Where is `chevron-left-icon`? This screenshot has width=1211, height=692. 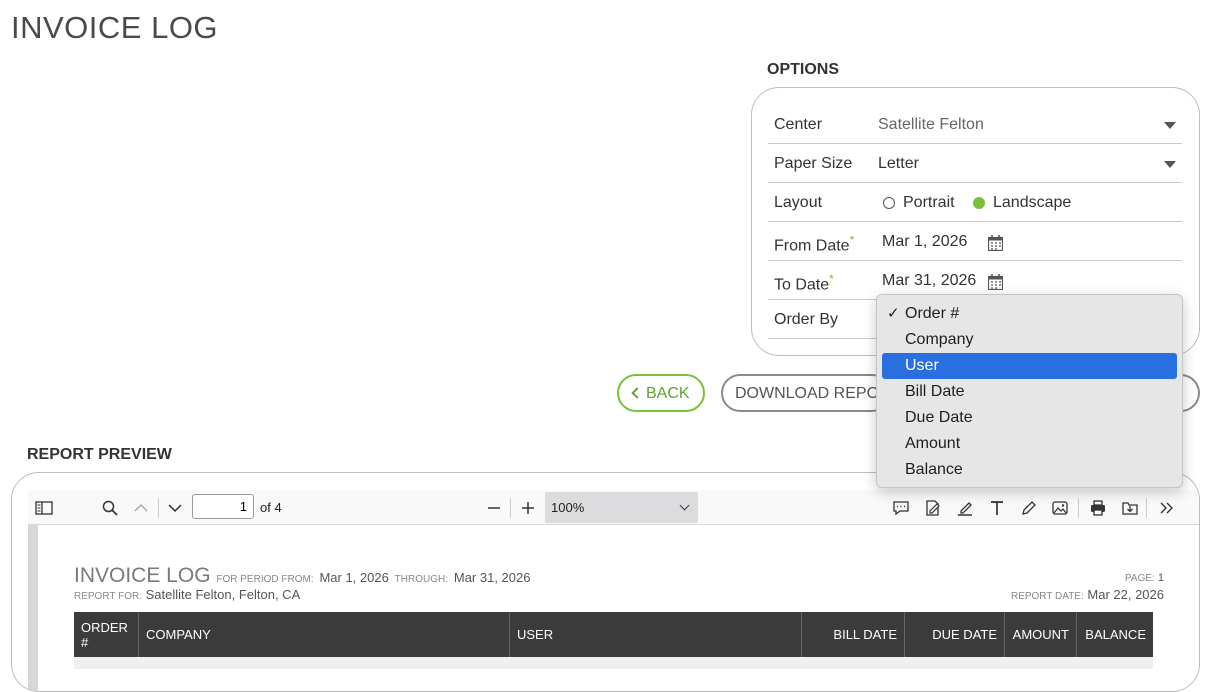
chevron-left-icon is located at coordinates (637, 393).